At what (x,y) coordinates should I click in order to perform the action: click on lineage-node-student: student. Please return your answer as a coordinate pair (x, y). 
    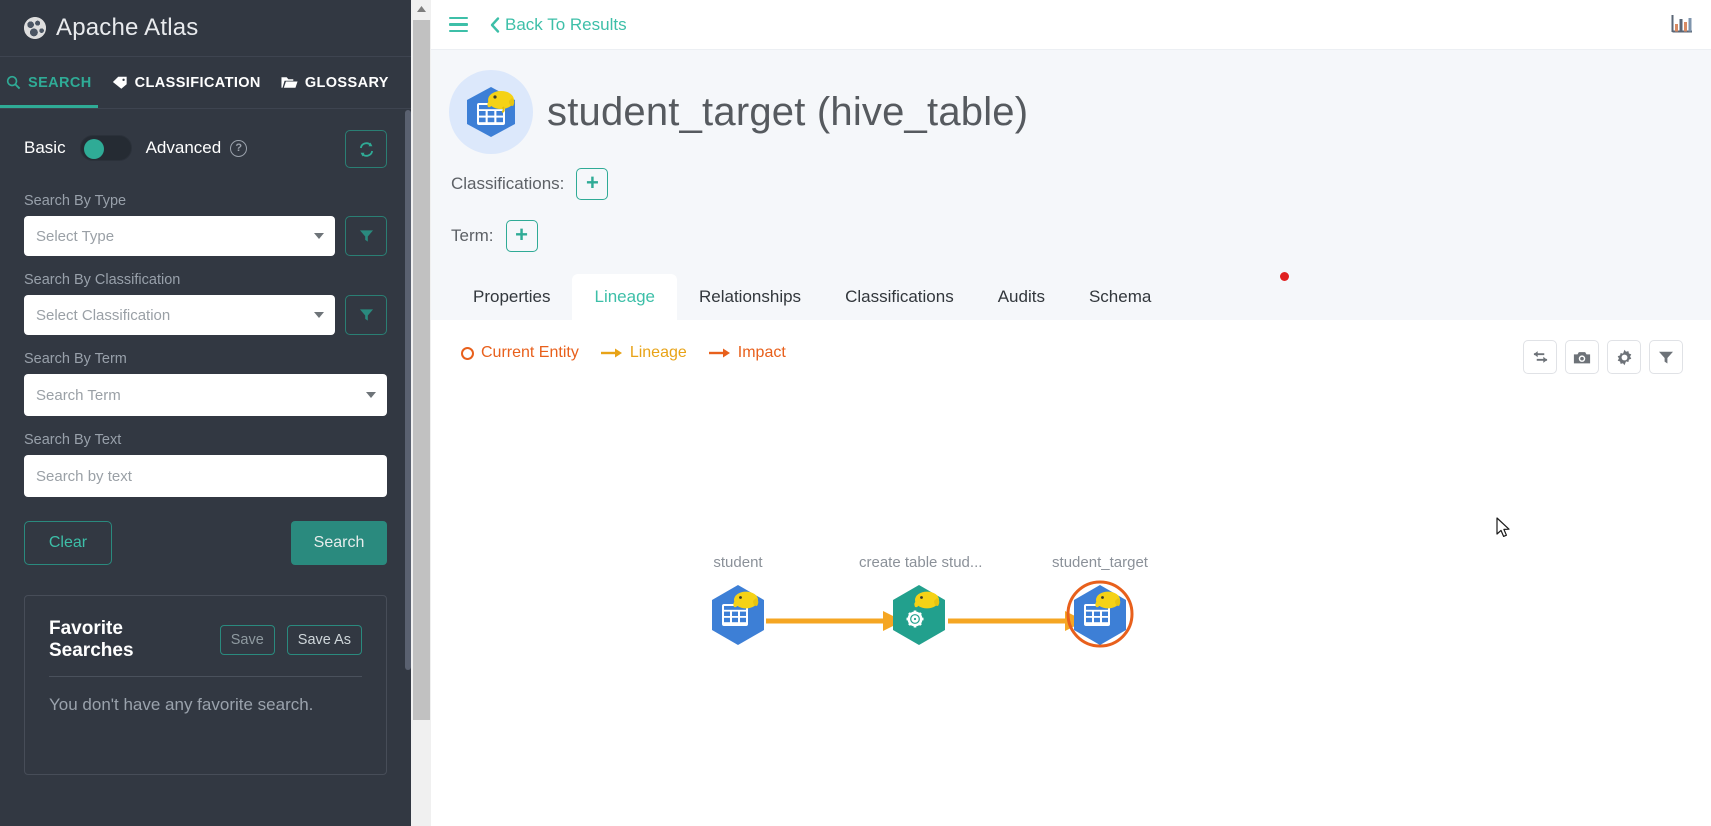
    Looking at the image, I should click on (738, 608).